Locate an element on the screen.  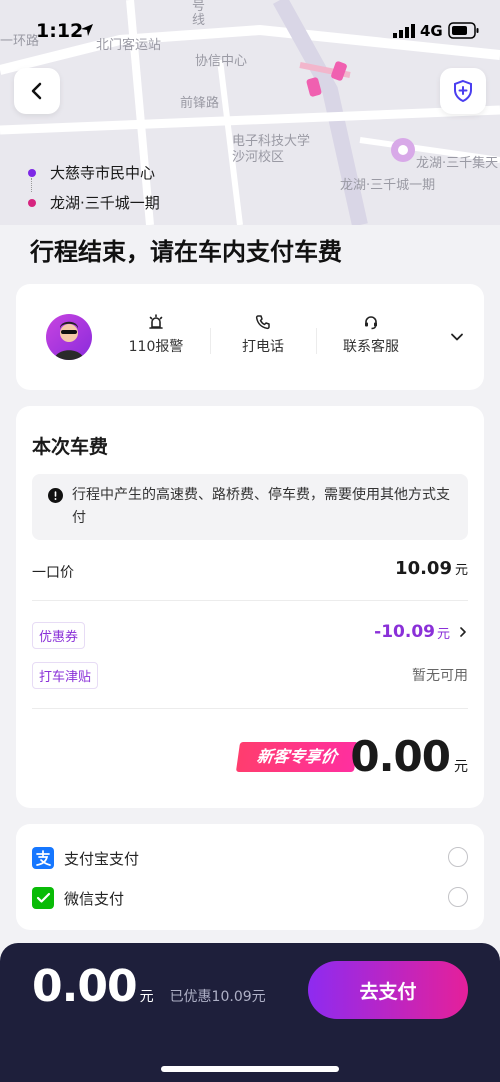
wechat-label: 微信支付 is located at coordinates (94, 898).